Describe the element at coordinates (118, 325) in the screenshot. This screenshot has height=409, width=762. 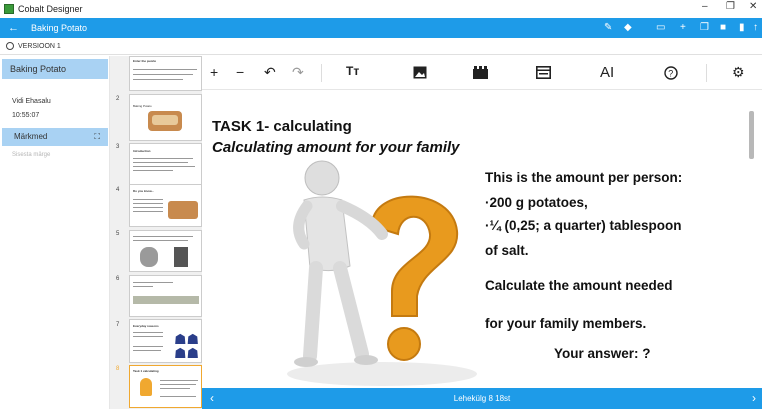
I see `thumbnail-number: 7` at that location.